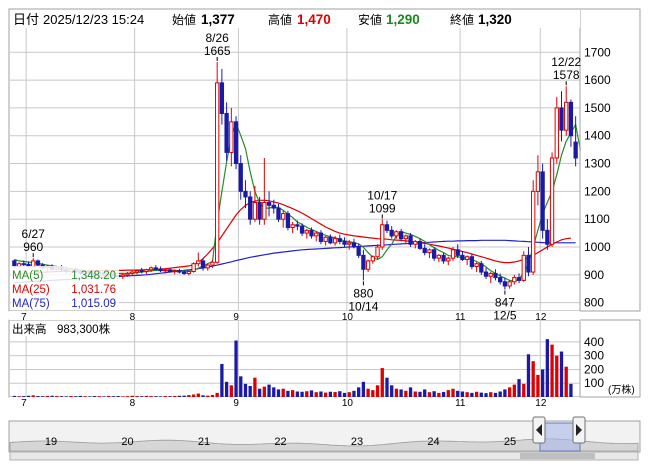 The width and height of the screenshot is (653, 475). I want to click on navigator-label: 20, so click(127, 442).